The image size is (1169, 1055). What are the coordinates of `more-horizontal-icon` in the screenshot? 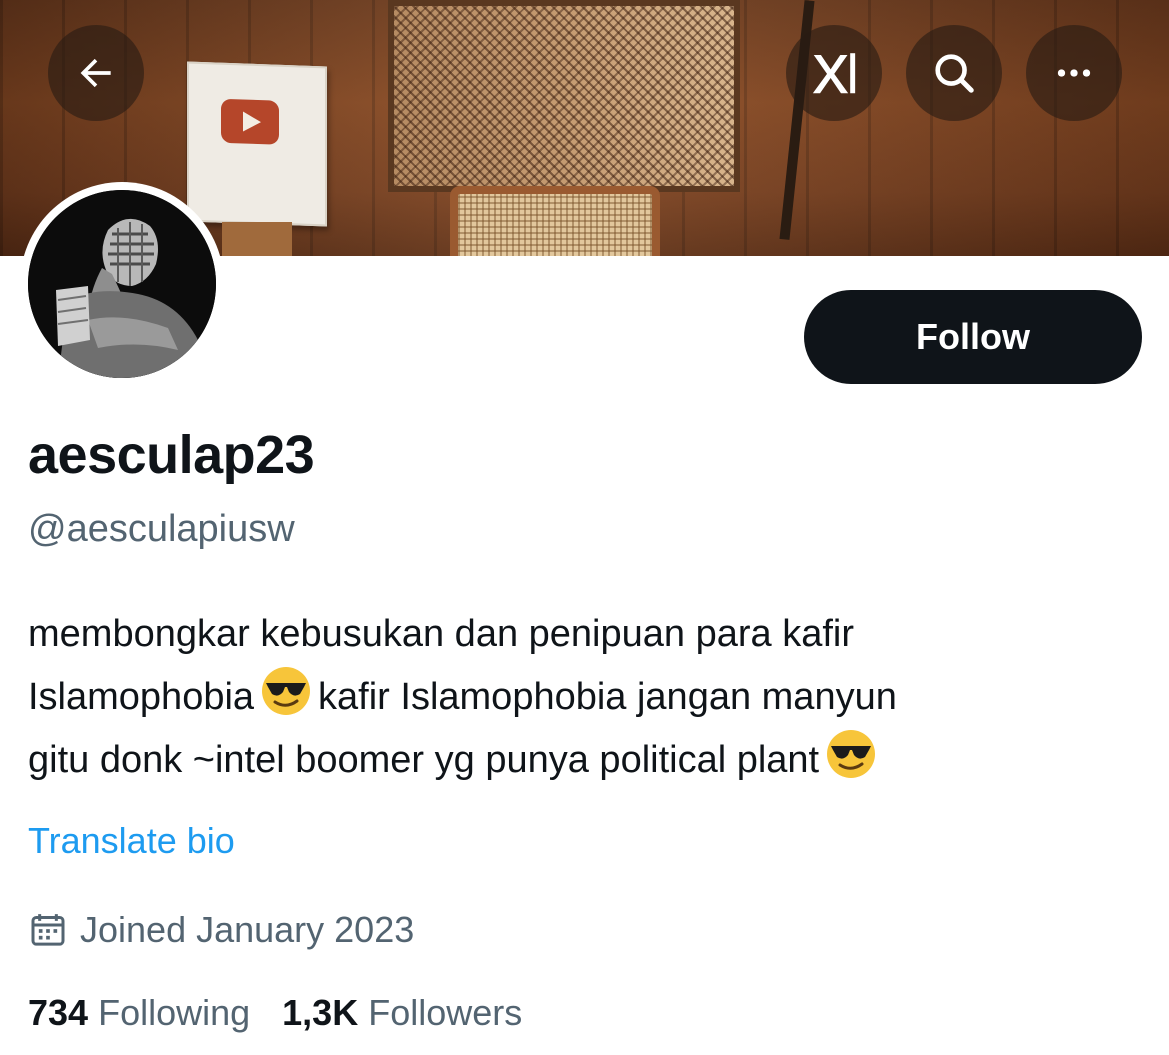 It's located at (1074, 73).